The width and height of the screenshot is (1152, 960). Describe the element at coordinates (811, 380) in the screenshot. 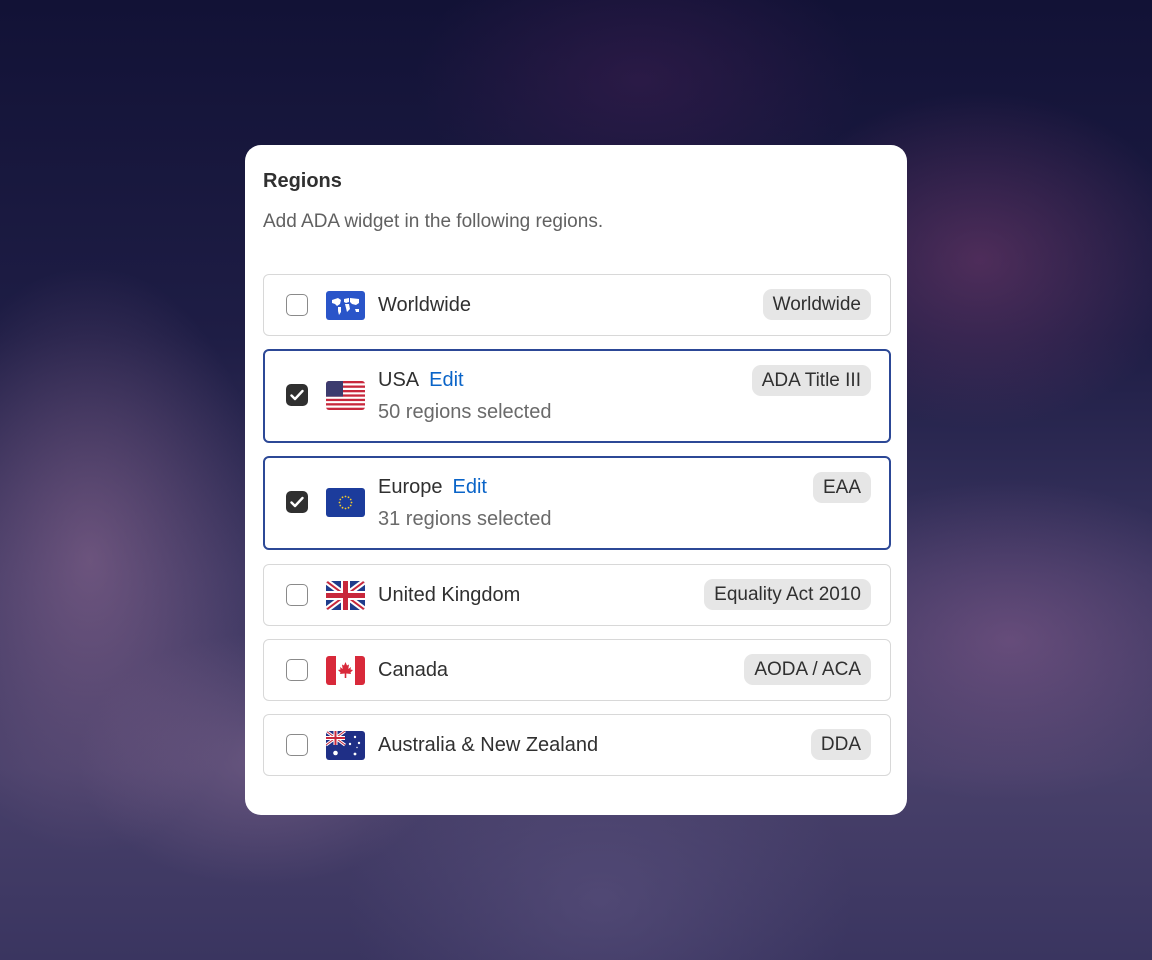

I see `regulation-badge-usa: ADA Title III` at that location.